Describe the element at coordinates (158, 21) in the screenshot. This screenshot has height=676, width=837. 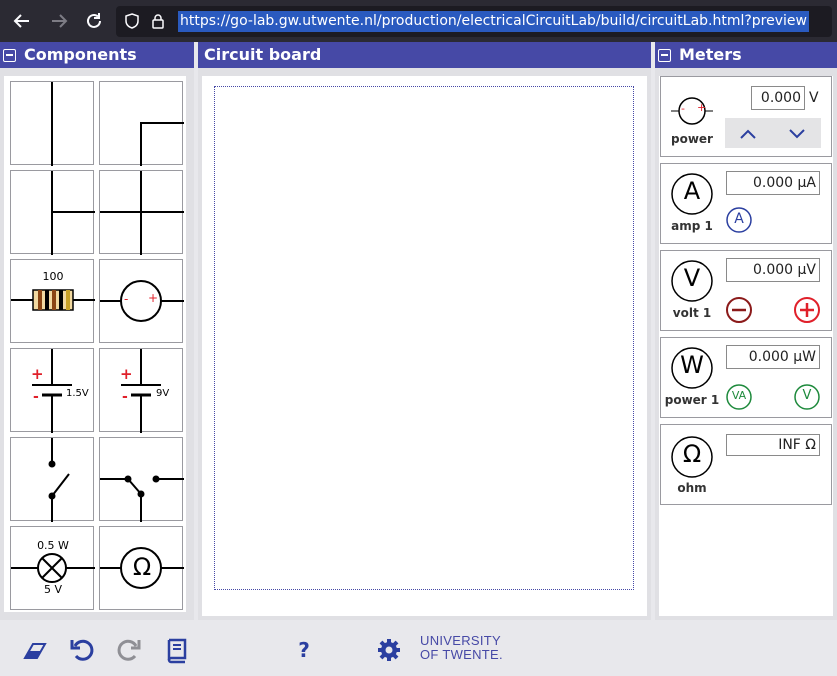
I see `lock-icon` at that location.